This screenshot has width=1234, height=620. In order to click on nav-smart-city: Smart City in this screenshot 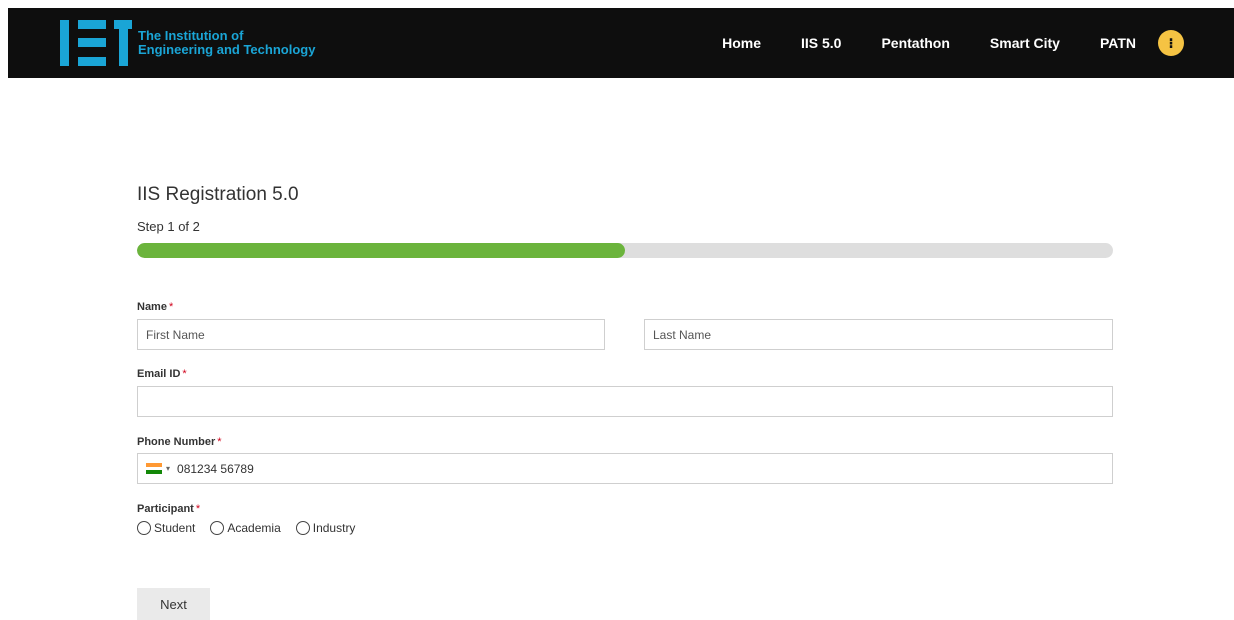, I will do `click(1025, 43)`.